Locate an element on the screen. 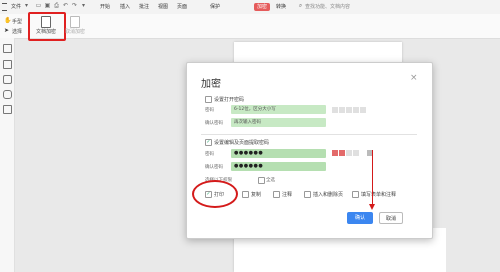 This screenshot has height=272, width=500. tab-insert: 插入 is located at coordinates (125, 6).